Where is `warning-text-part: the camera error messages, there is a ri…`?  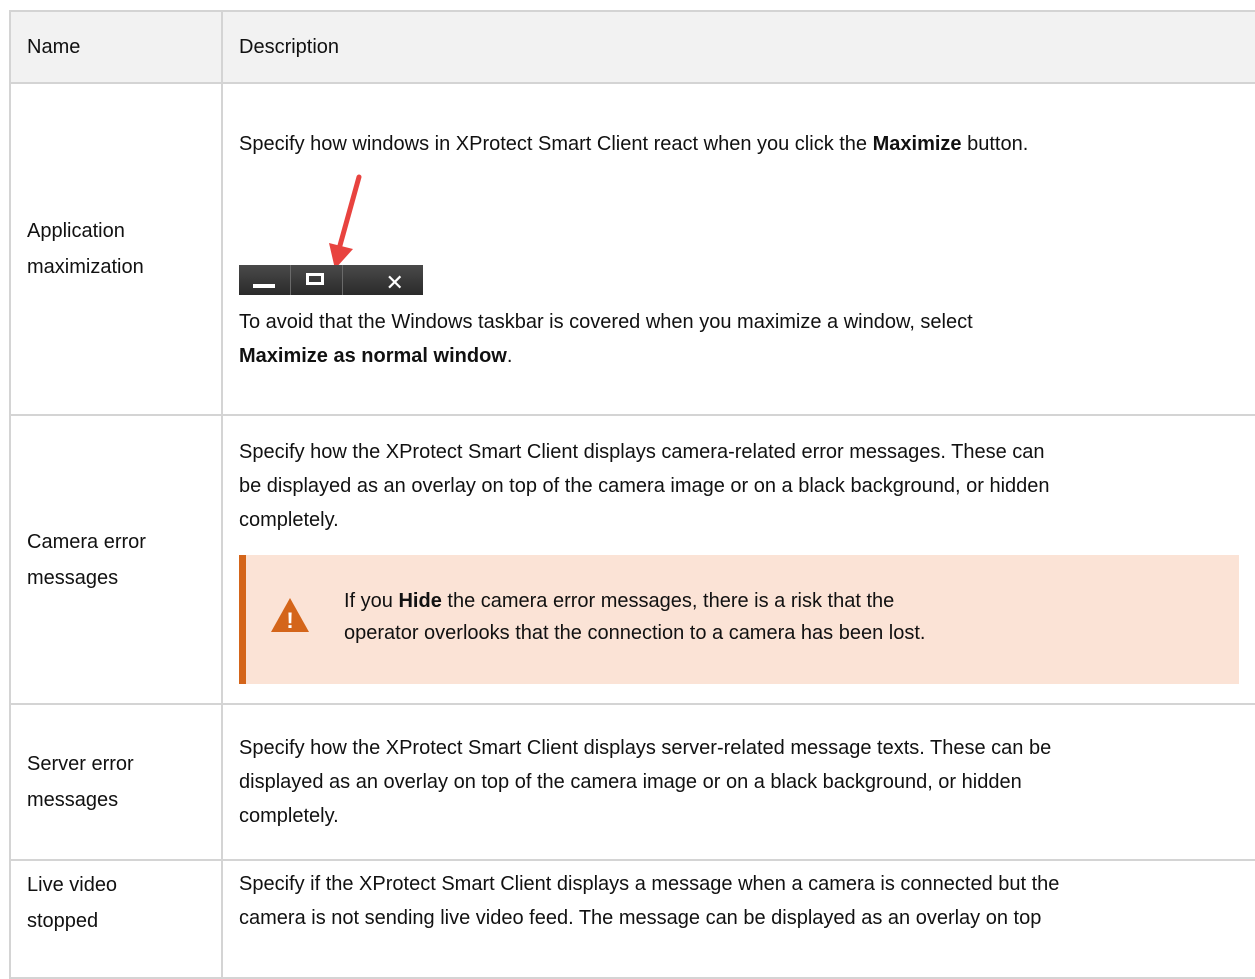
warning-text-part: the camera error messages, there is a ri… is located at coordinates (668, 601).